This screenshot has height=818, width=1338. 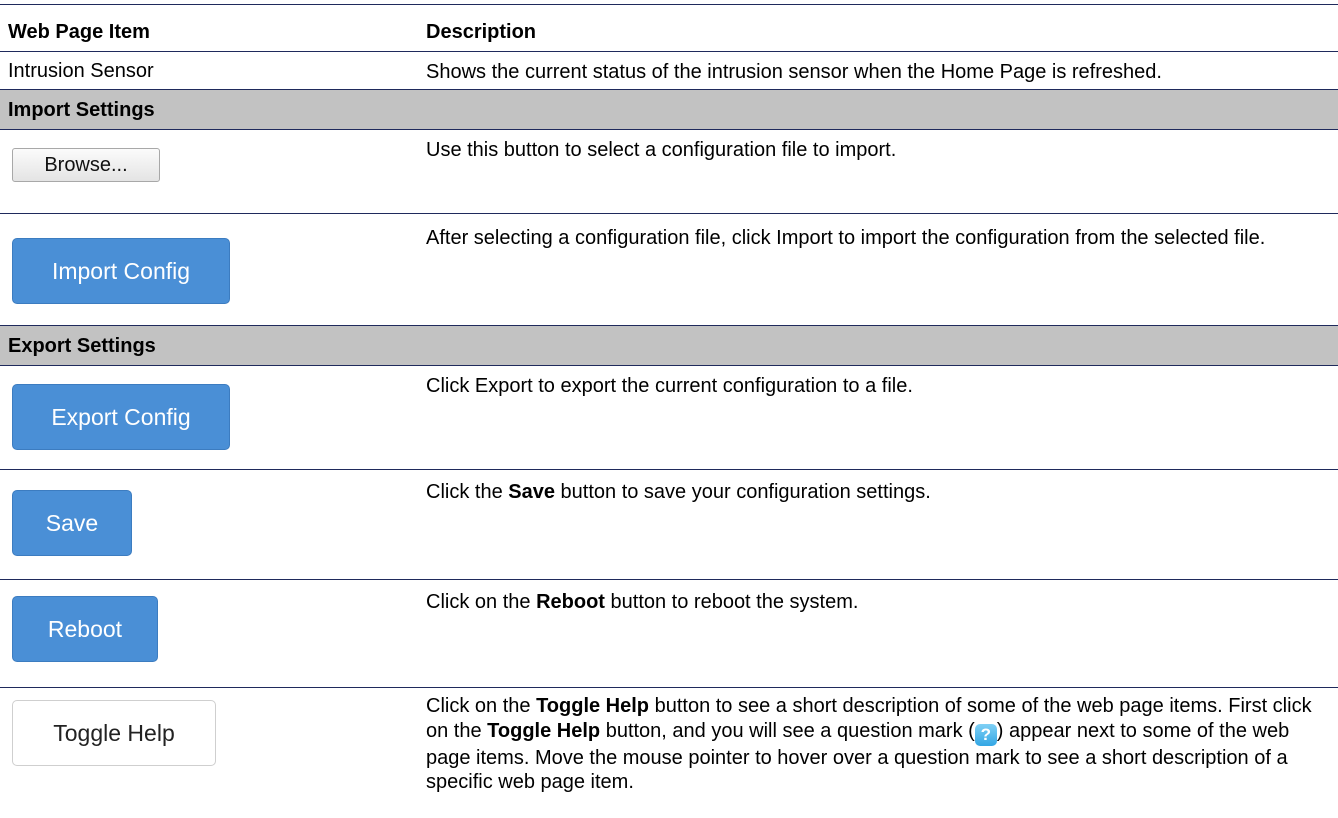 I want to click on export-settings-section: Export Settings, so click(x=669, y=346).